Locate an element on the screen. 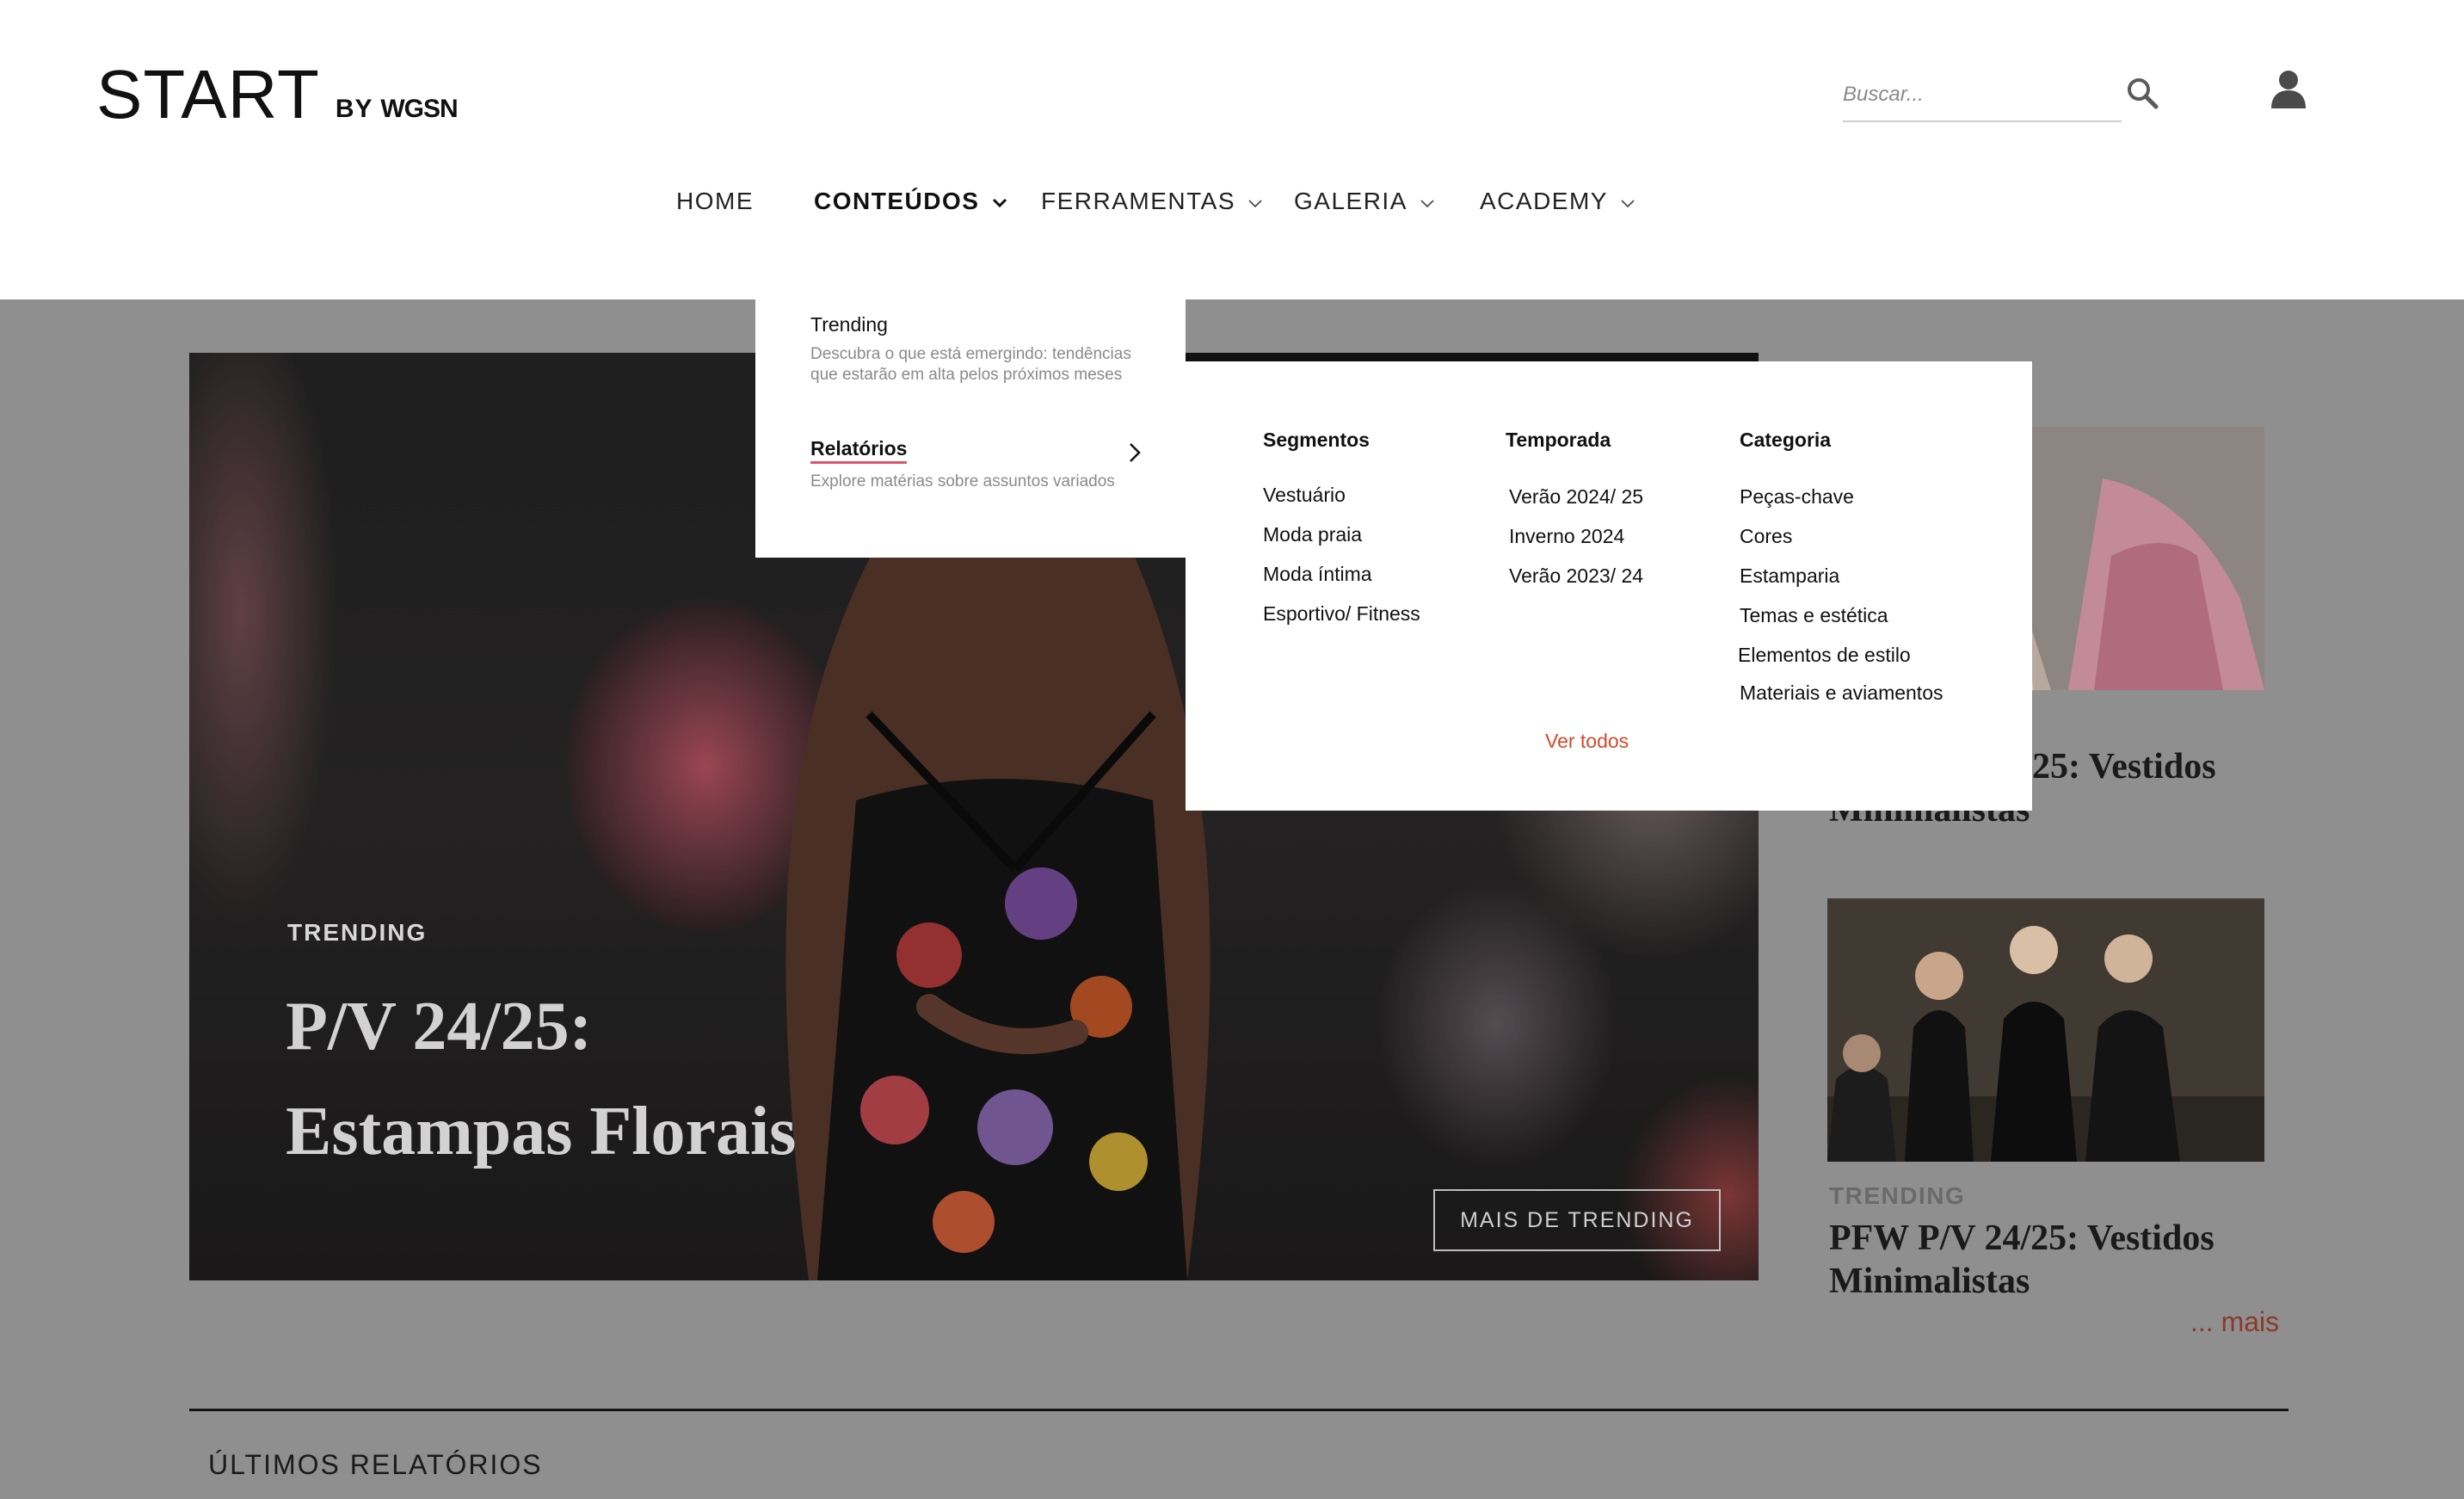 The width and height of the screenshot is (2464, 1499). card-eyebrow: TRENDING is located at coordinates (1898, 1195).